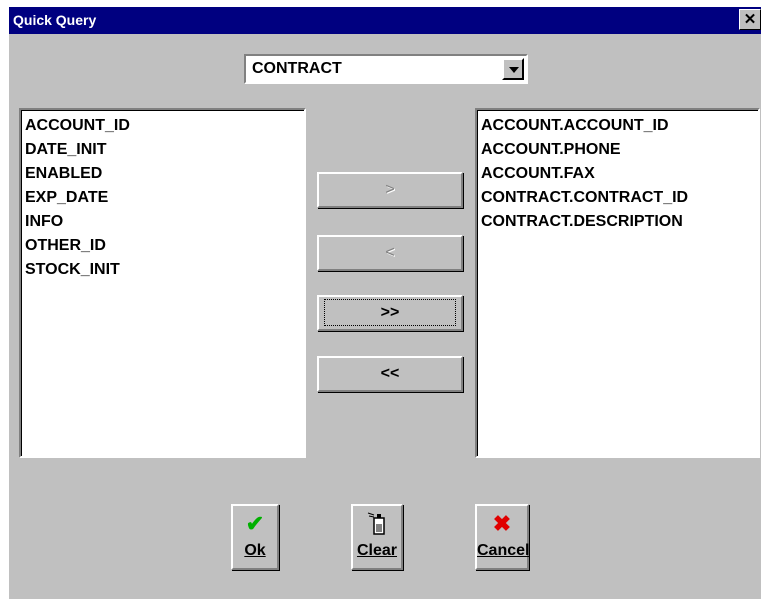  What do you see at coordinates (162, 198) in the screenshot?
I see `list-item: EXP_DATE` at bounding box center [162, 198].